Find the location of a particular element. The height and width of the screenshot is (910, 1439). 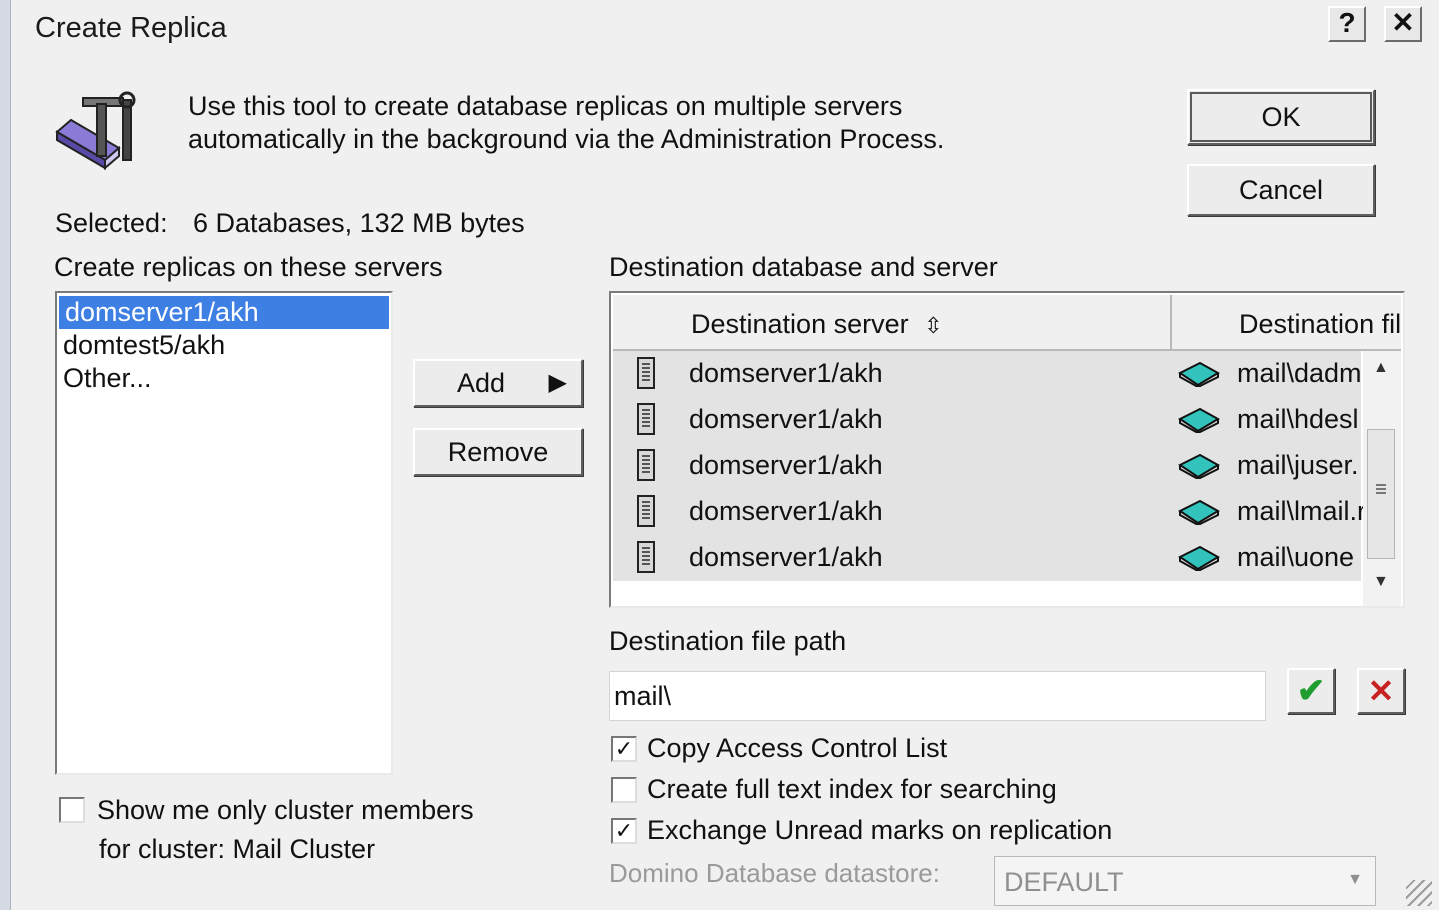

cross-icon: ✕ is located at coordinates (1381, 691).